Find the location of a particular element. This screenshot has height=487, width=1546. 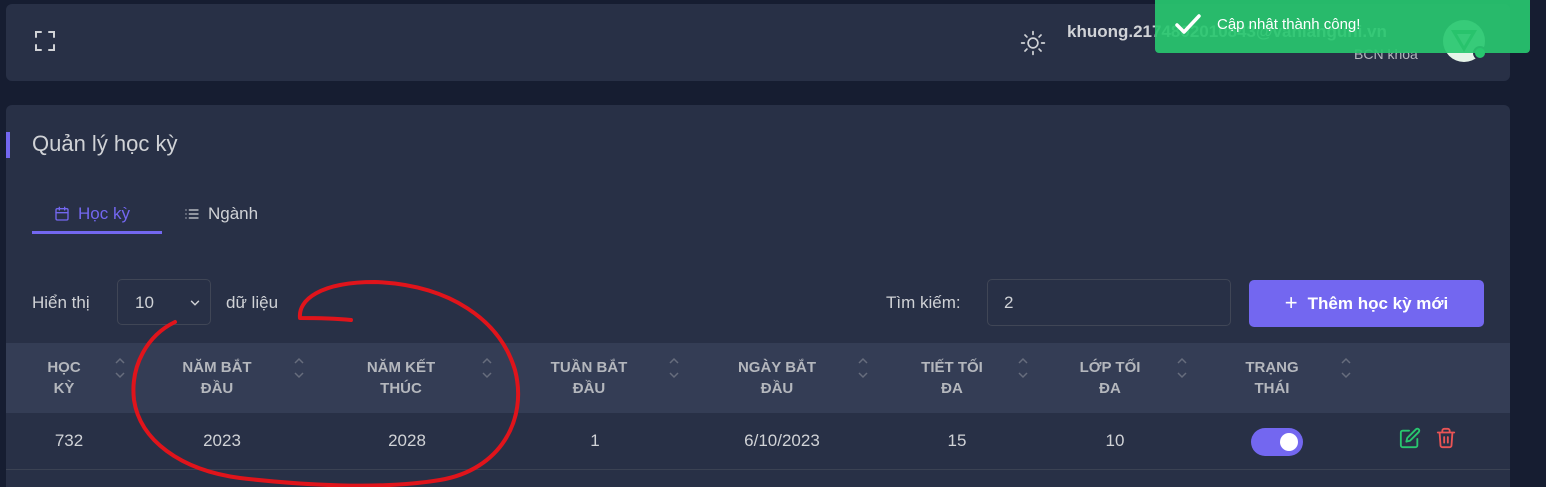

page-size-value: 10 is located at coordinates (144, 302).